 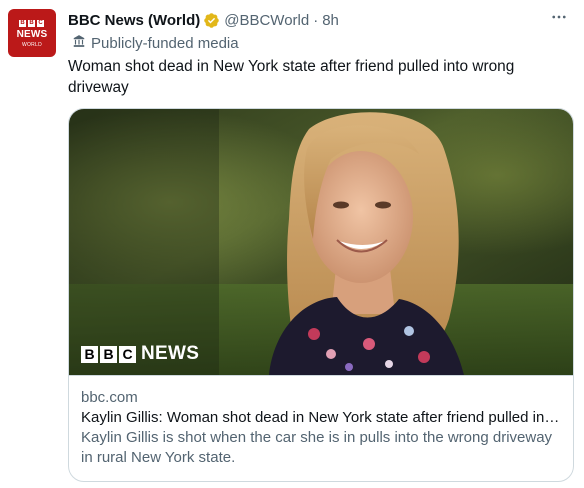 What do you see at coordinates (559, 17) in the screenshot?
I see `more-options-icon` at bounding box center [559, 17].